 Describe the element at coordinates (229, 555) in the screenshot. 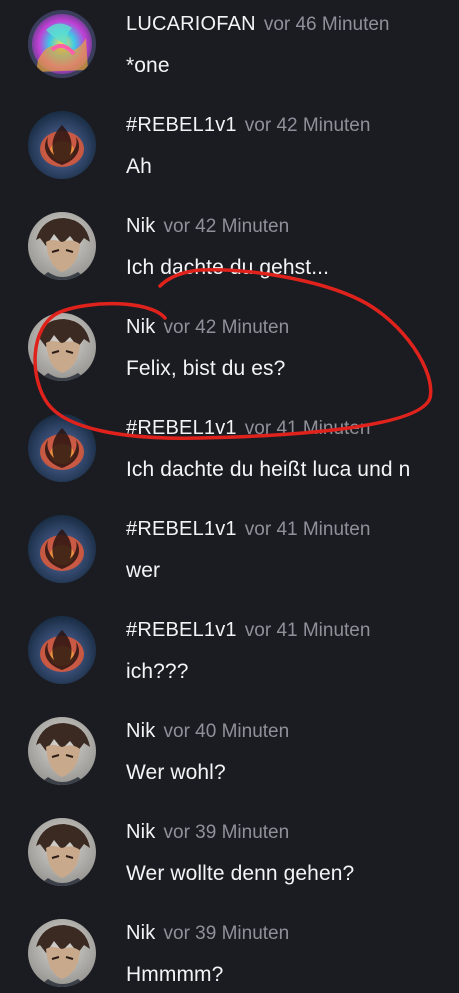

I see `message-item: #REBEL1v1 vor 41 Minuten wer` at that location.